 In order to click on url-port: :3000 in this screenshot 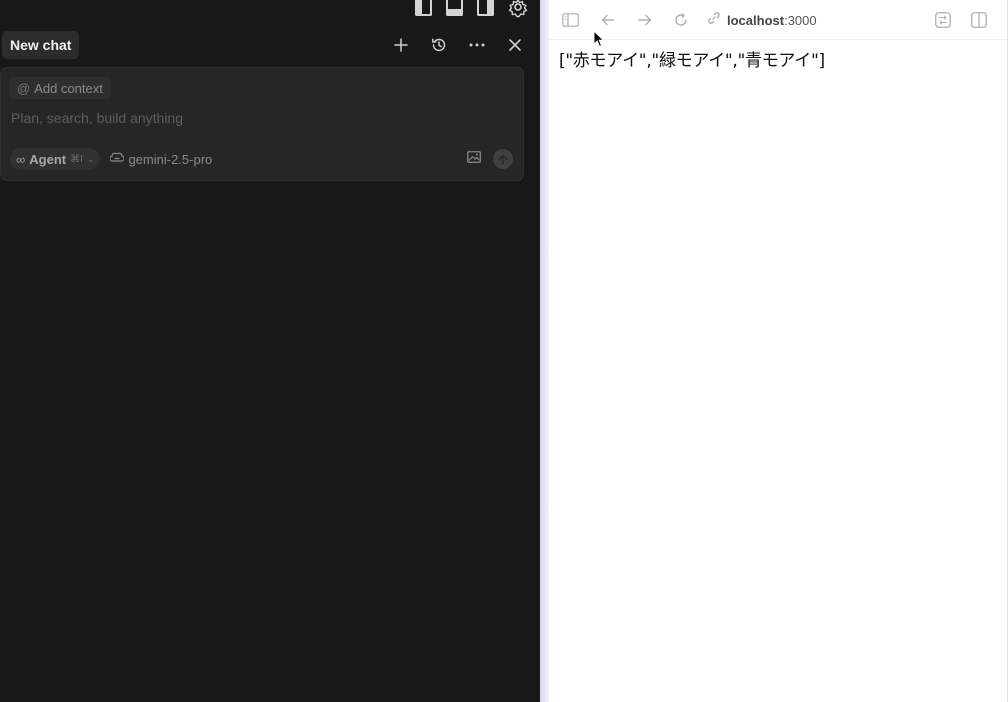, I will do `click(800, 20)`.